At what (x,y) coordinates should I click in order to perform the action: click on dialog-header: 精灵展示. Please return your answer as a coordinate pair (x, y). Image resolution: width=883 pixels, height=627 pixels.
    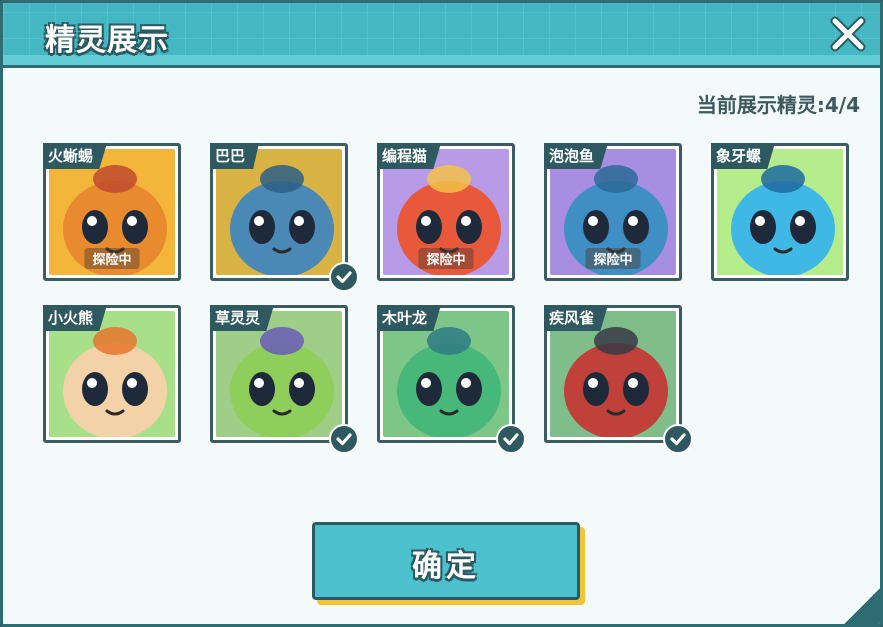
    Looking at the image, I should click on (441, 35).